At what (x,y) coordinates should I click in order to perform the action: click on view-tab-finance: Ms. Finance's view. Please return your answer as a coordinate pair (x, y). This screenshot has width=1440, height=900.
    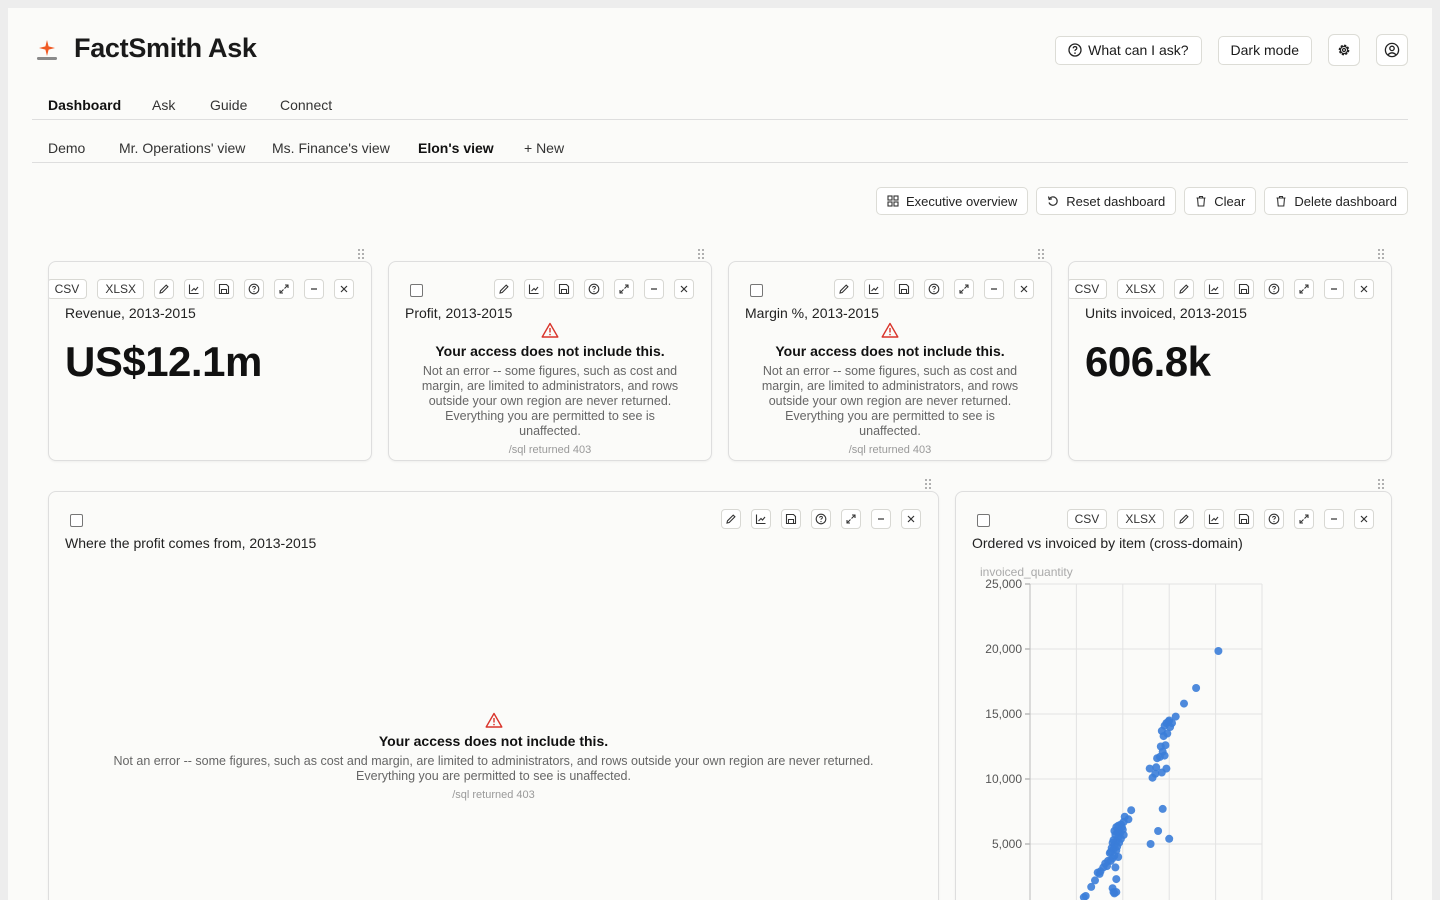
    Looking at the image, I should click on (331, 148).